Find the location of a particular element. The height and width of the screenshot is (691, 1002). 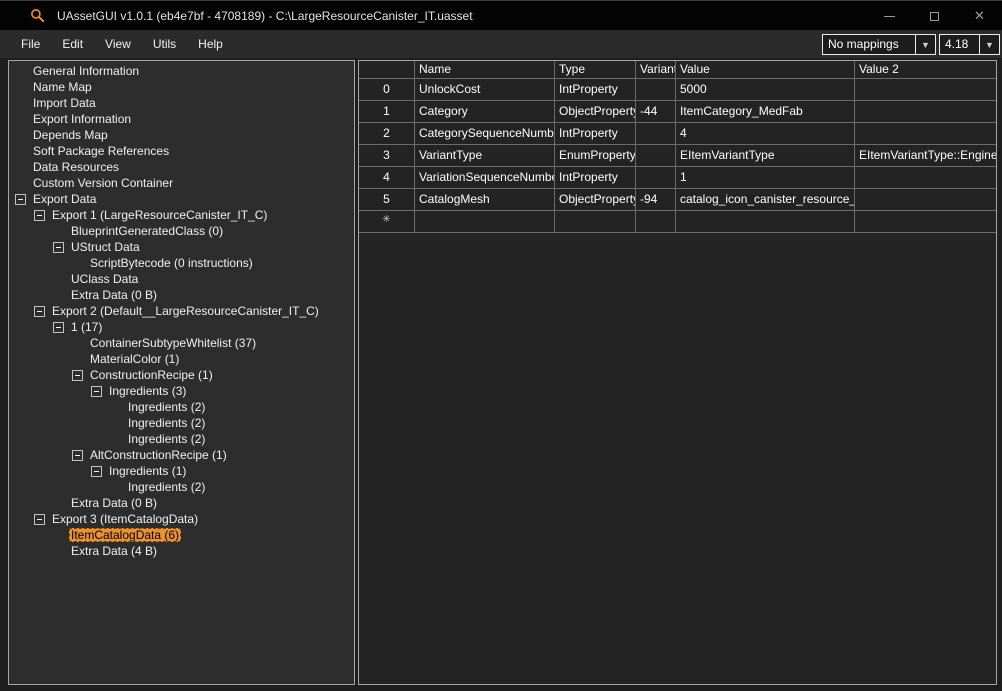

tree-item: MaterialColor (1) is located at coordinates (181, 359).